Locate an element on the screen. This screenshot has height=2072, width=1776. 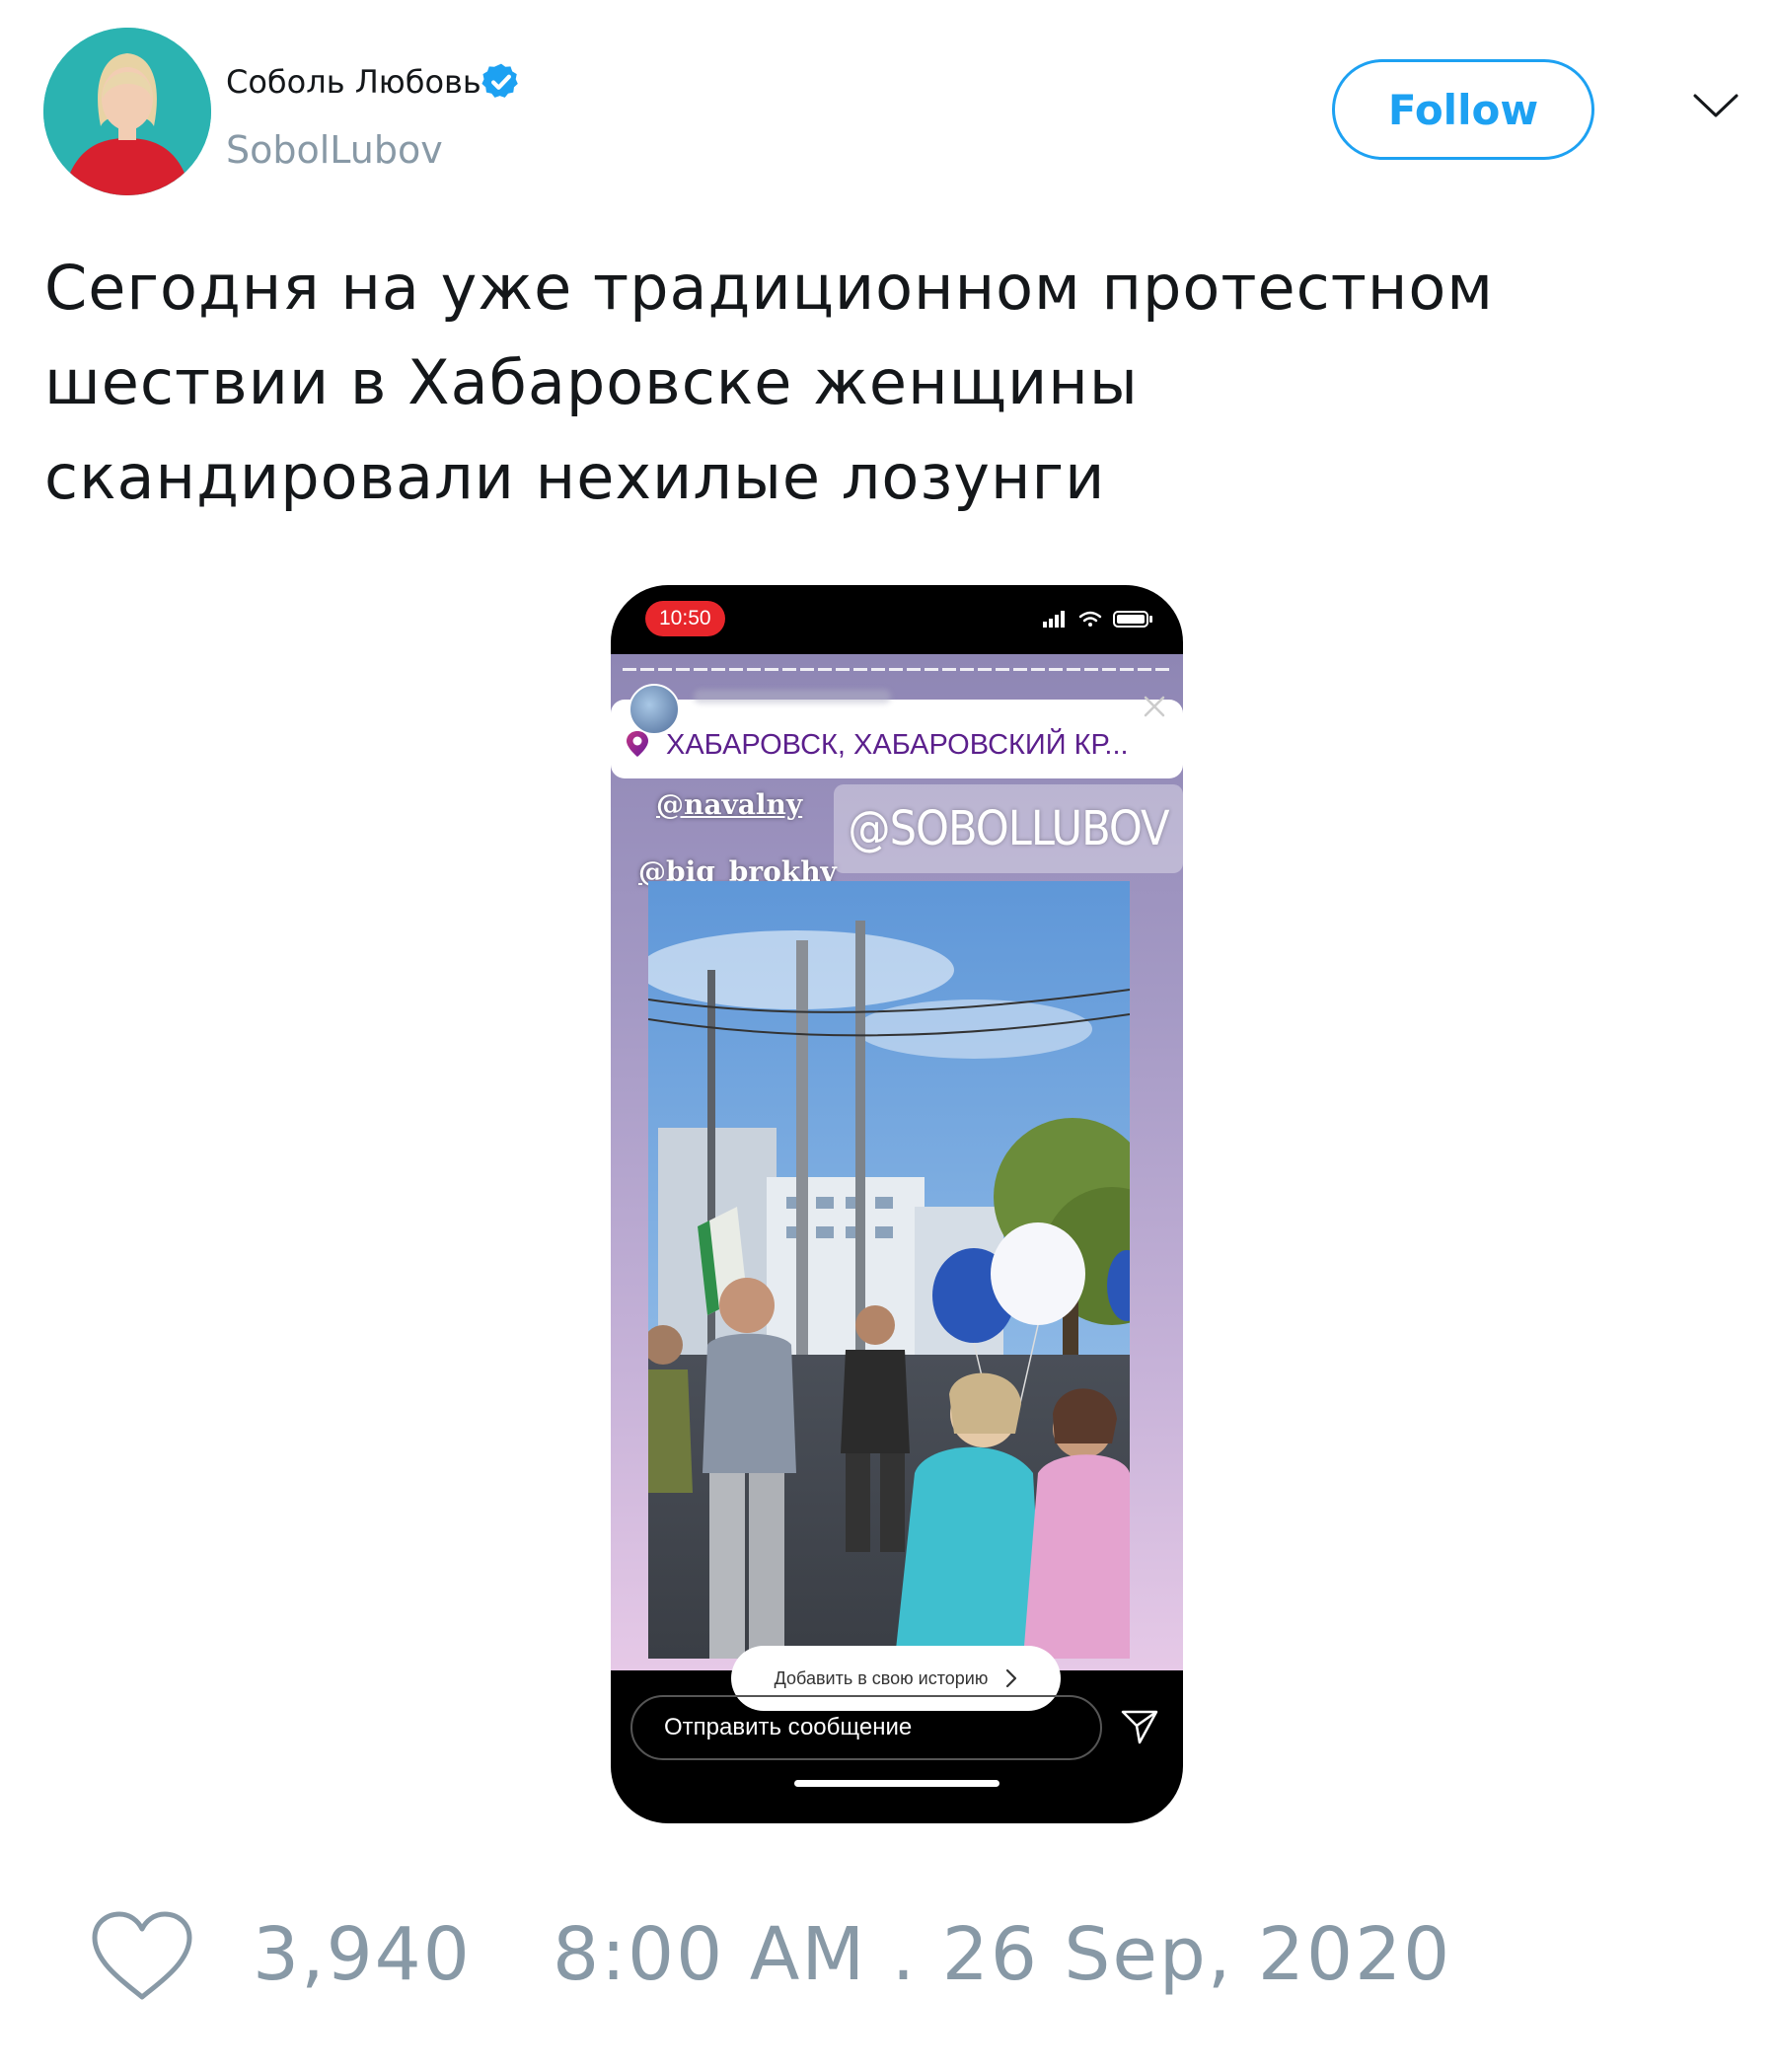
signal-icon is located at coordinates (1054, 620).